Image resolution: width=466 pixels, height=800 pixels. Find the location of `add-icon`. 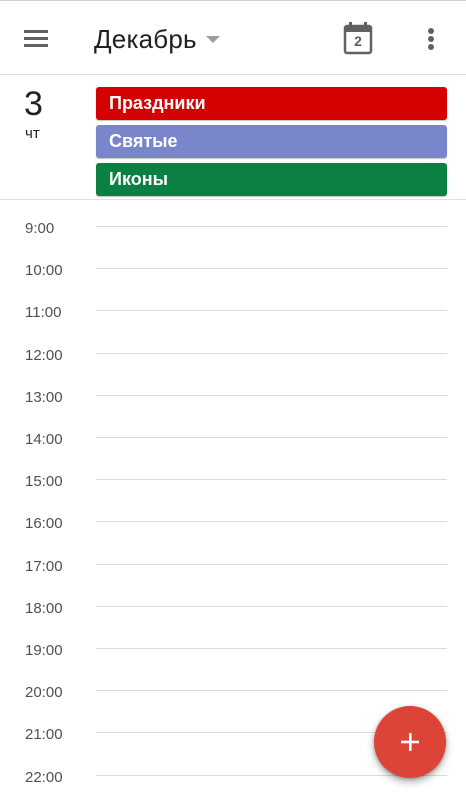

add-icon is located at coordinates (410, 742).